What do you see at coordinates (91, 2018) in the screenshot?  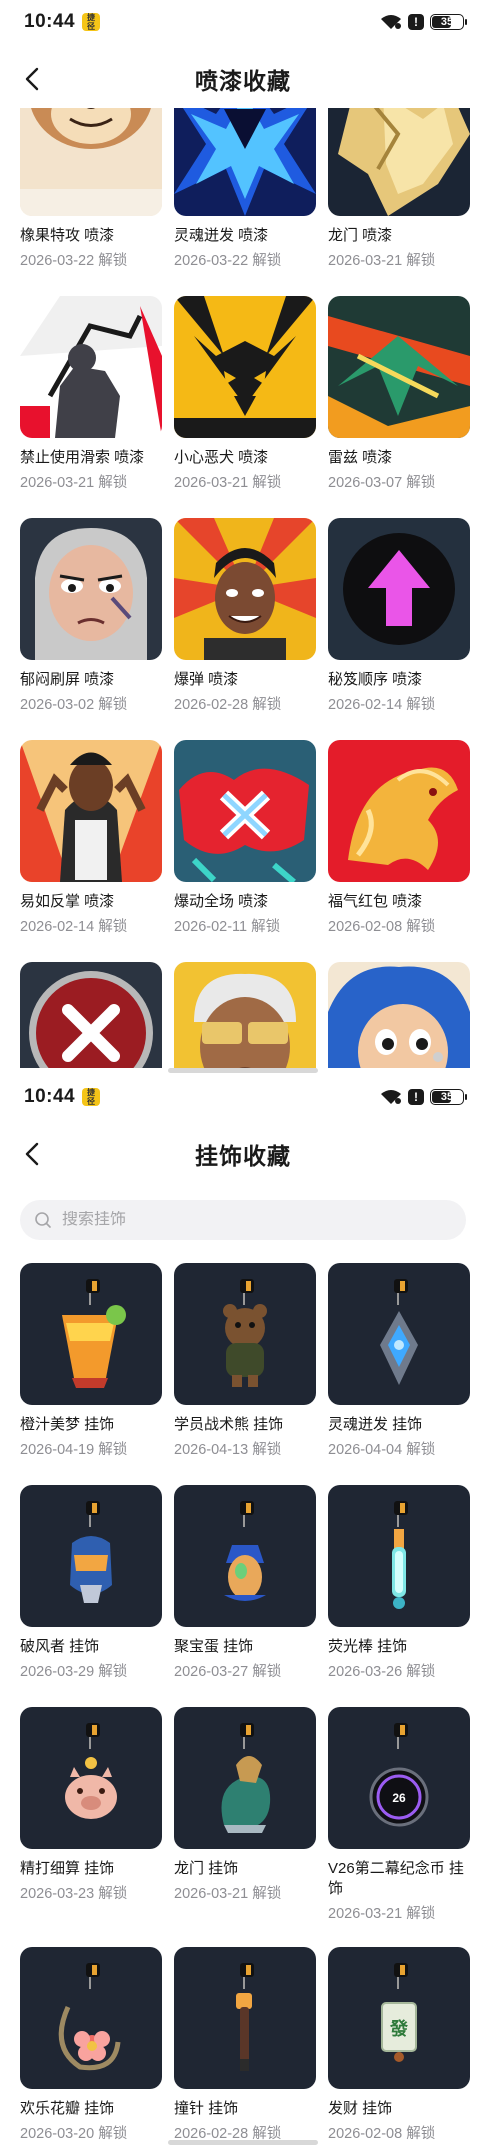 I see `flower-icon` at bounding box center [91, 2018].